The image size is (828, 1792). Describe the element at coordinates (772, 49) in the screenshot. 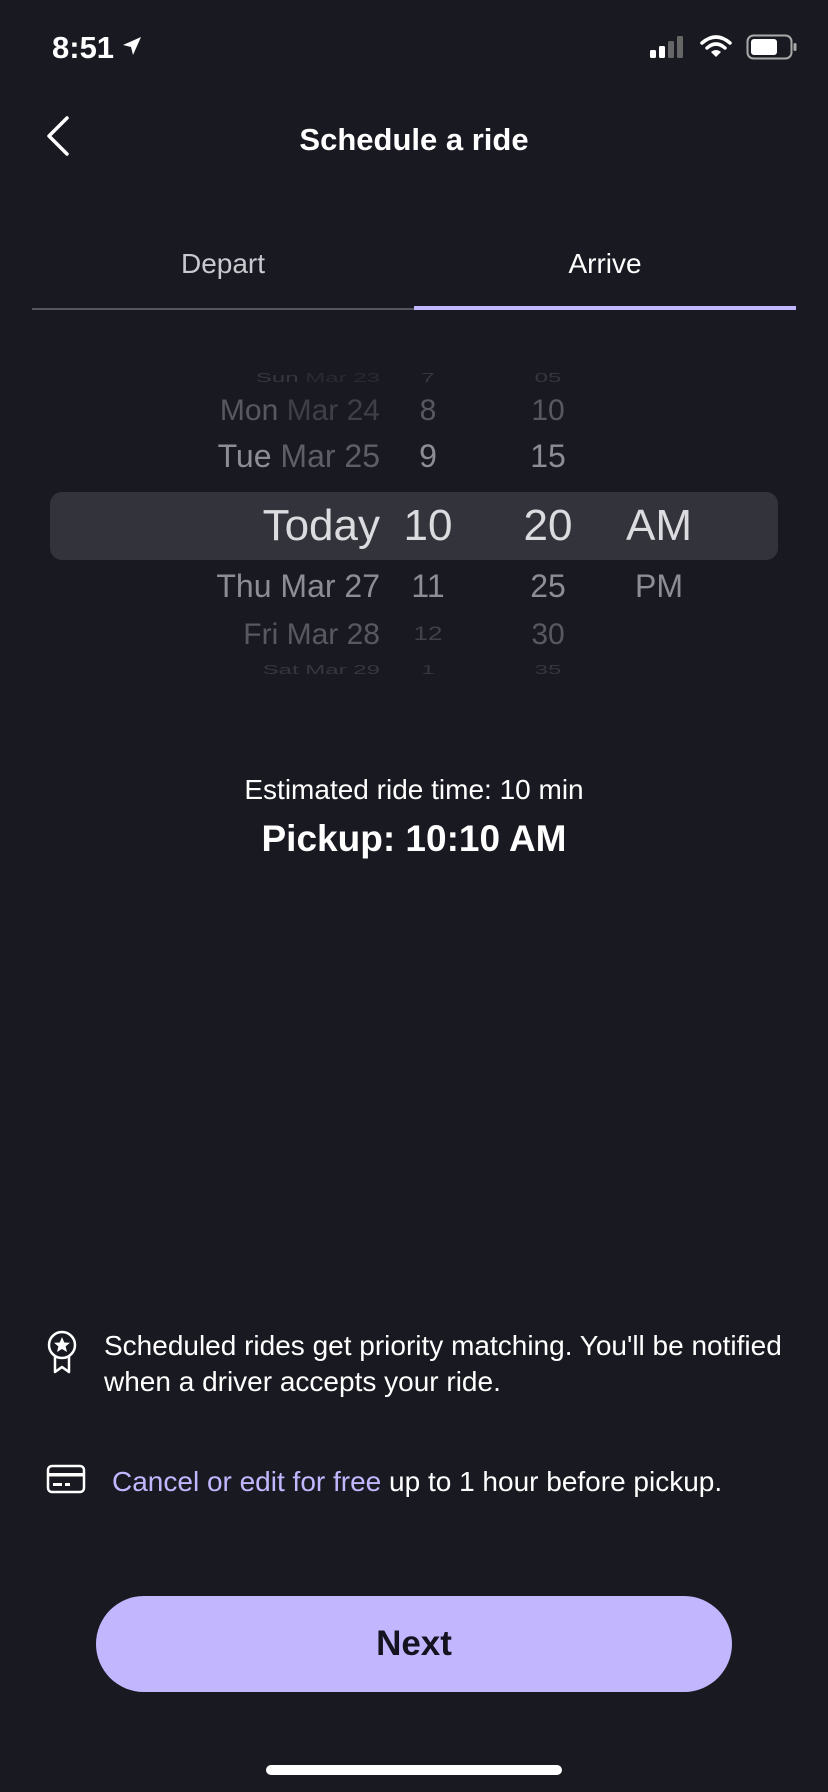

I see `battery-icon` at that location.